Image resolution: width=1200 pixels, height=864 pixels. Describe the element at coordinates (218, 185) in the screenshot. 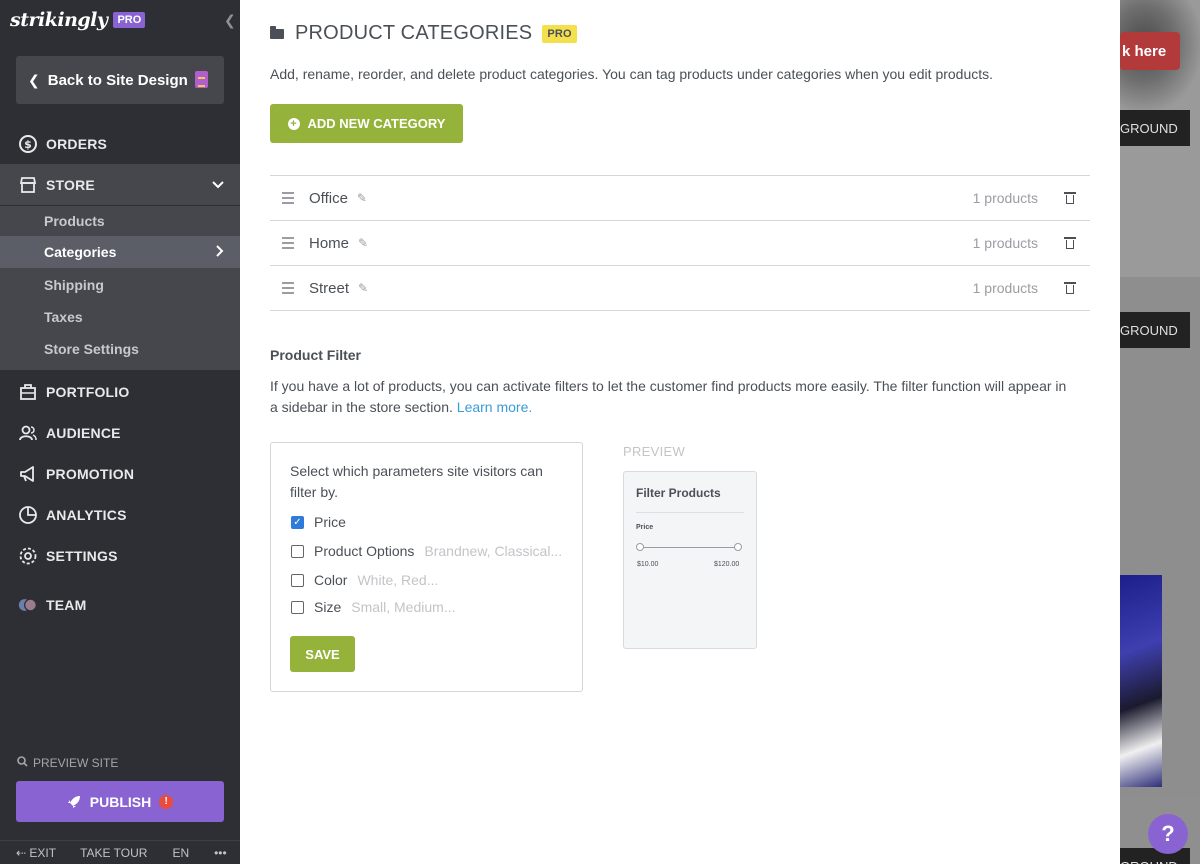

I see `chevron-down-icon` at that location.